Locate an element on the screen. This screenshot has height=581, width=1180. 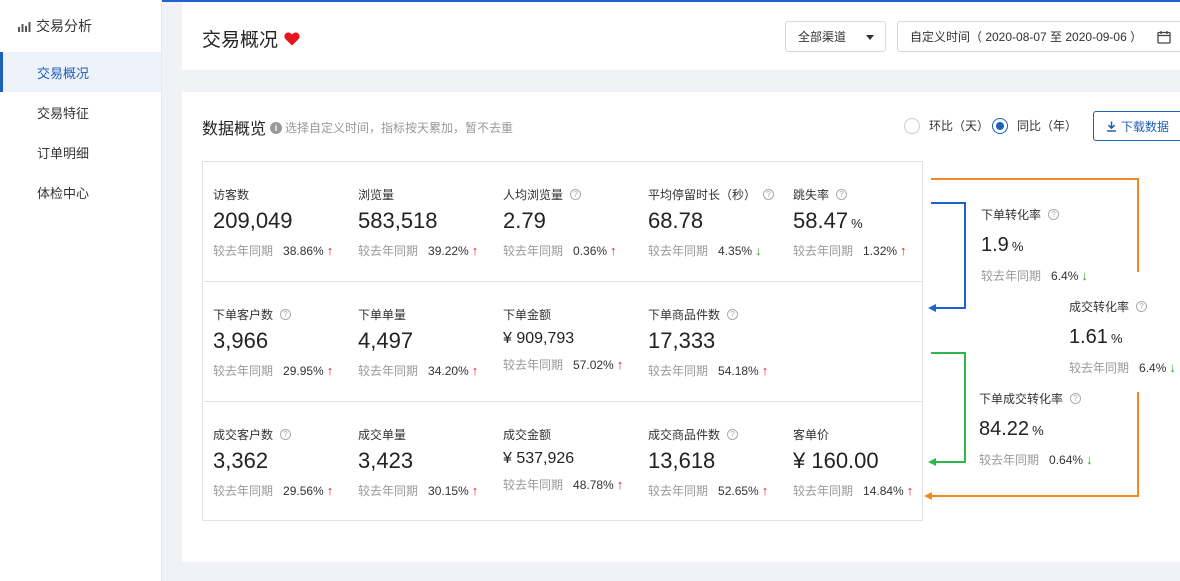
conversion-label-text: 成交转化率 is located at coordinates (1099, 307).